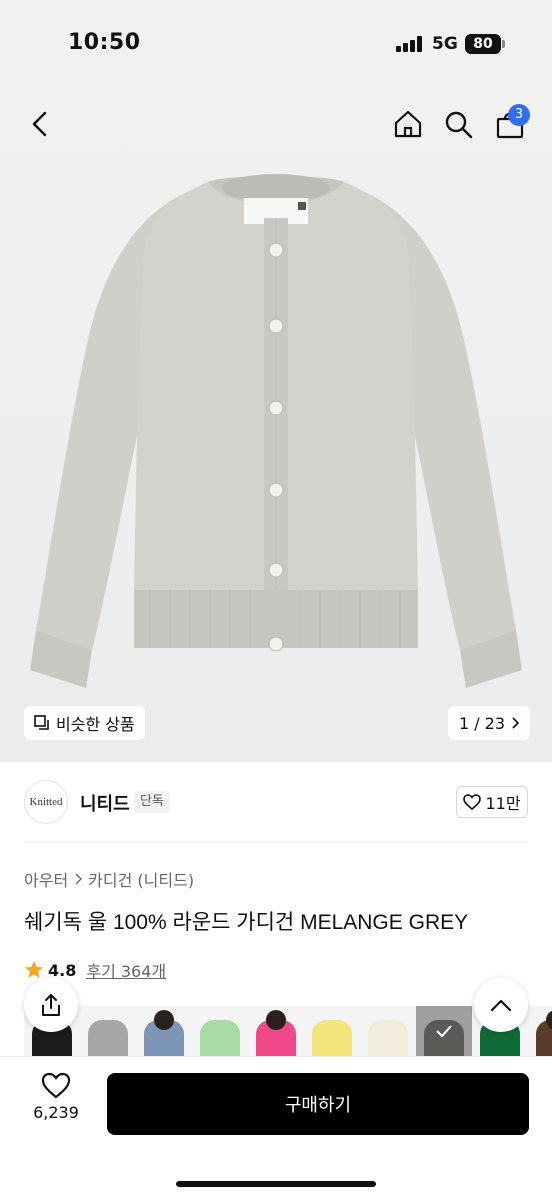  What do you see at coordinates (410, 44) in the screenshot?
I see `signal-icon` at bounding box center [410, 44].